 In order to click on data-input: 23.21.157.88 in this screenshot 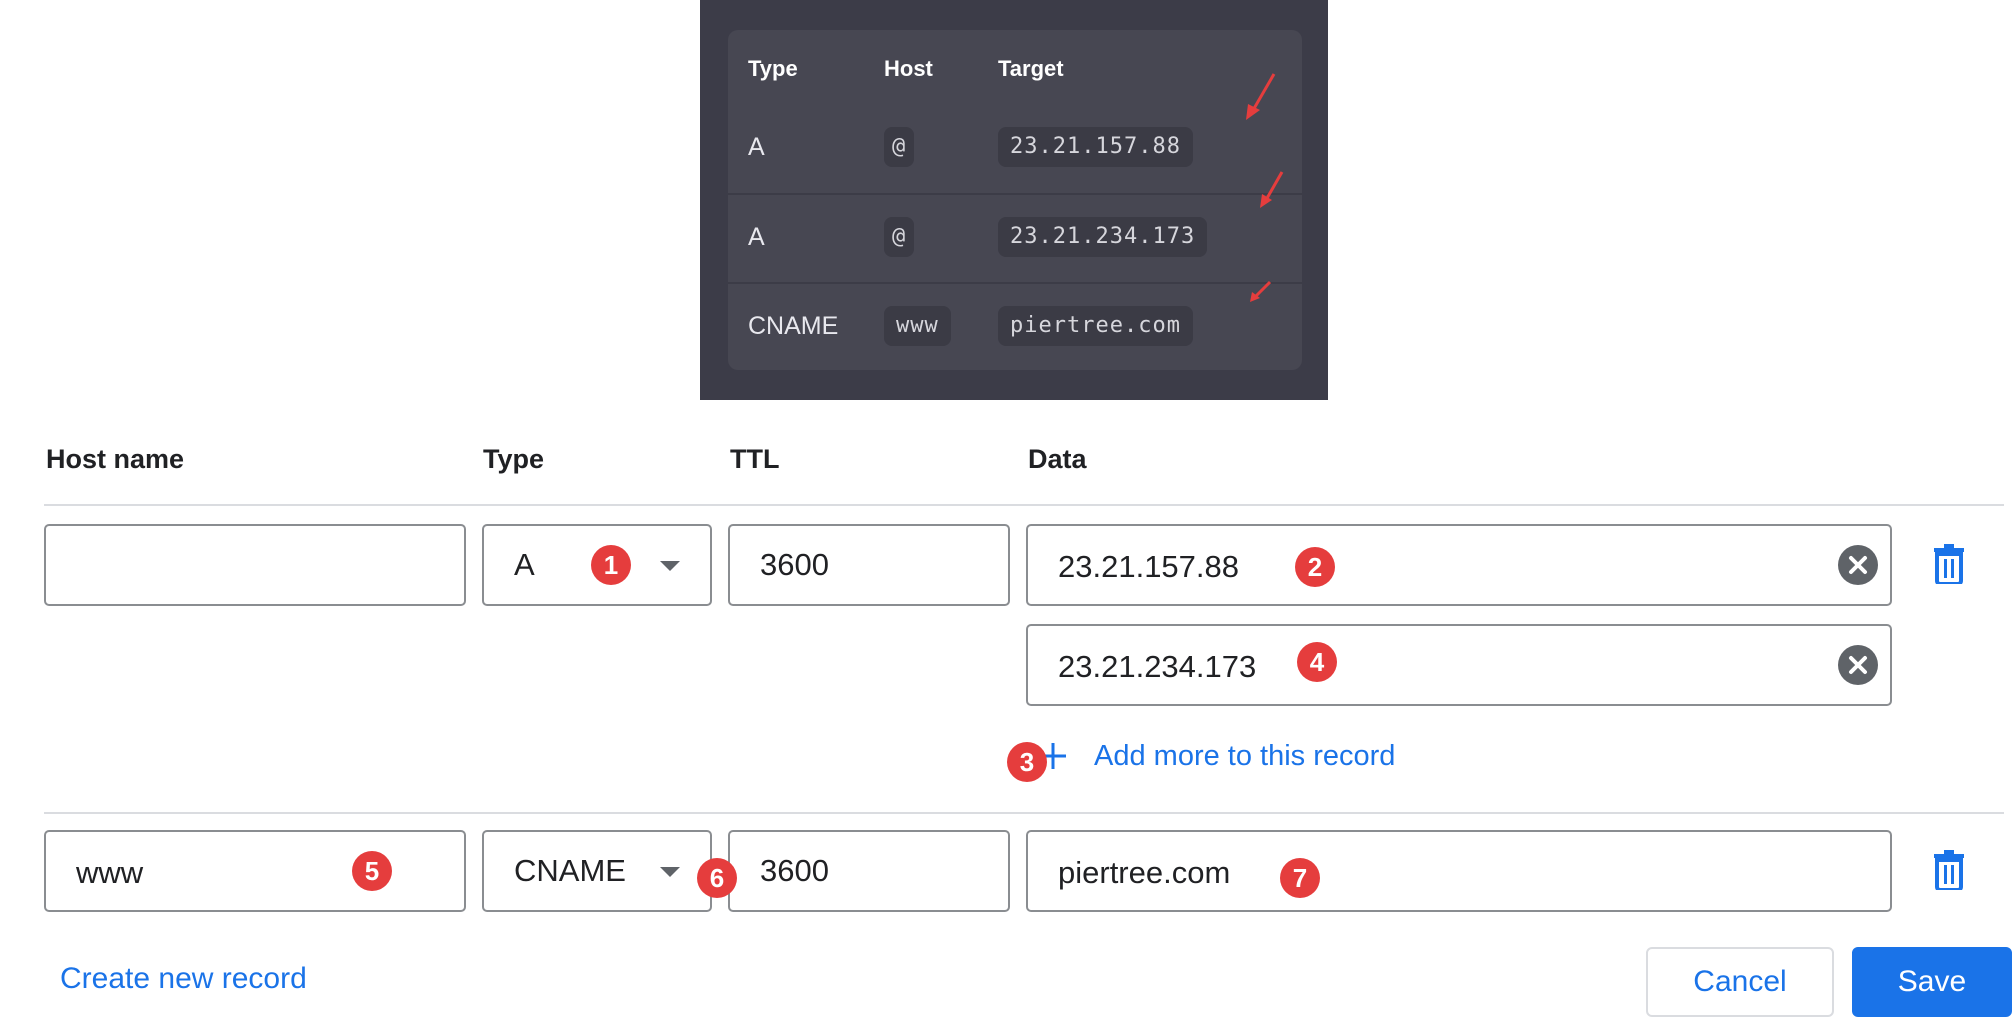, I will do `click(1459, 565)`.